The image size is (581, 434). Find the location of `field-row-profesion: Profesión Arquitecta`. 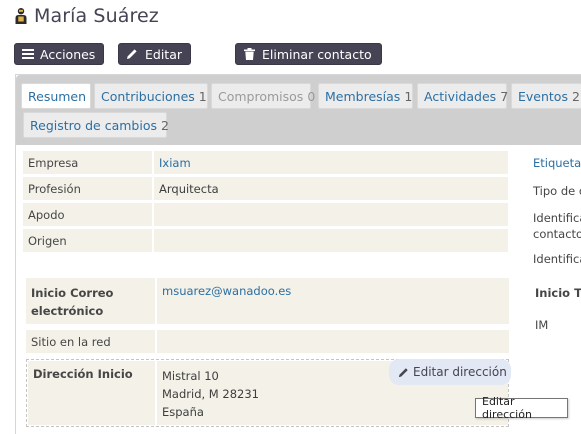

field-row-profesion: Profesión Arquitecta is located at coordinates (265, 188).